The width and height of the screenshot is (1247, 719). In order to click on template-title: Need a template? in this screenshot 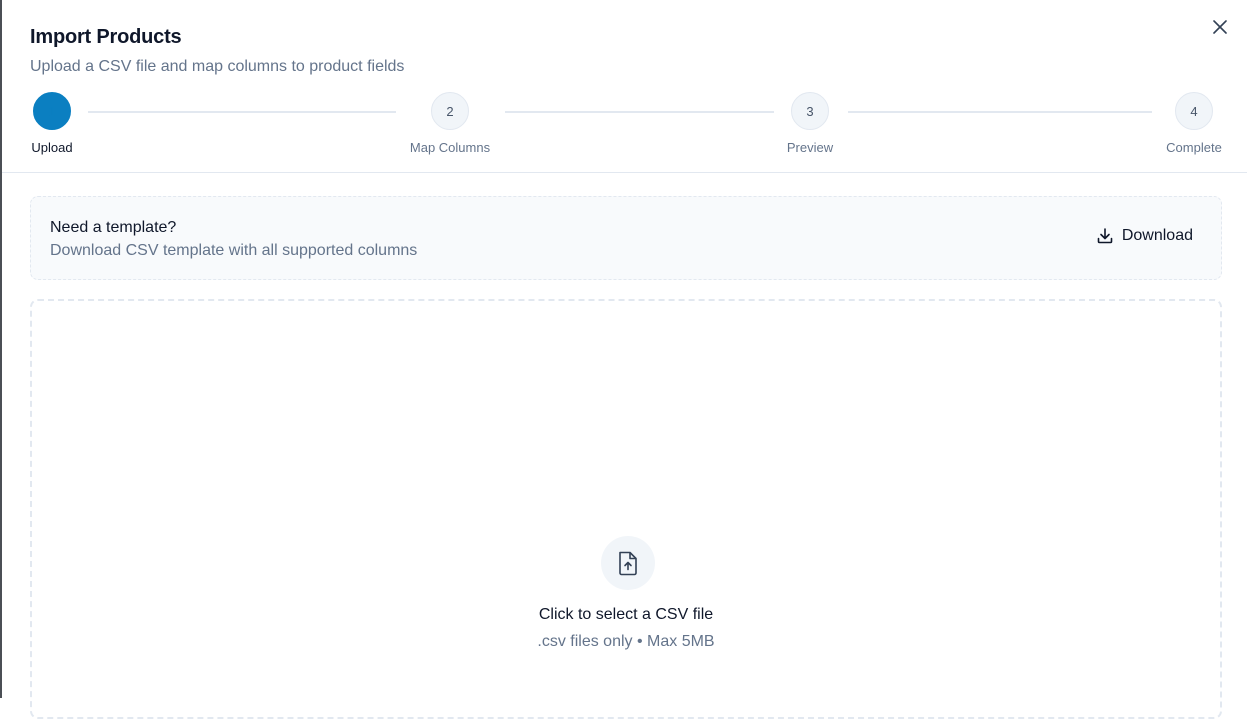, I will do `click(113, 227)`.